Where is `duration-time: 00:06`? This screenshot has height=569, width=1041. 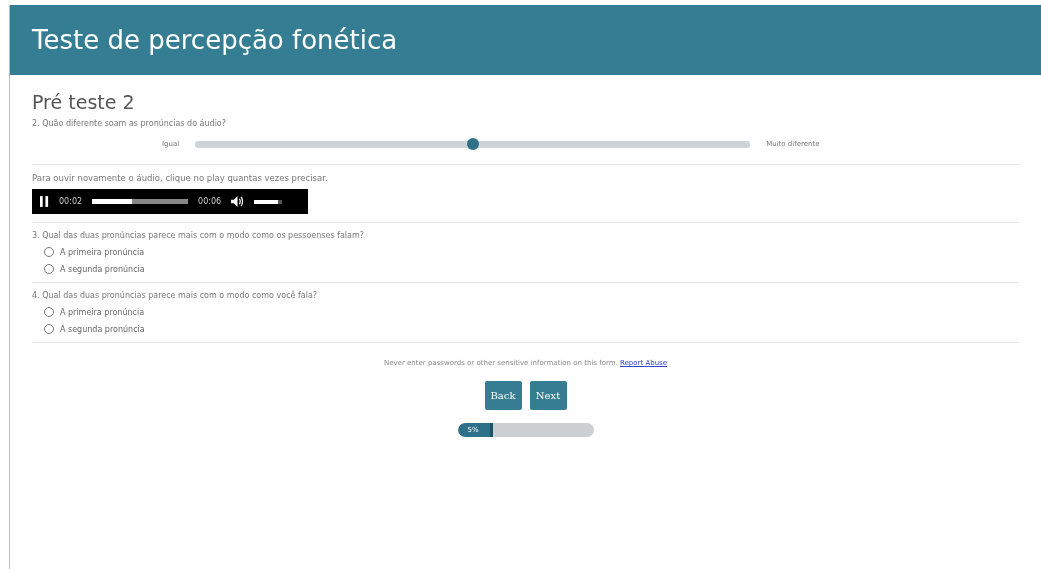
duration-time: 00:06 is located at coordinates (210, 201).